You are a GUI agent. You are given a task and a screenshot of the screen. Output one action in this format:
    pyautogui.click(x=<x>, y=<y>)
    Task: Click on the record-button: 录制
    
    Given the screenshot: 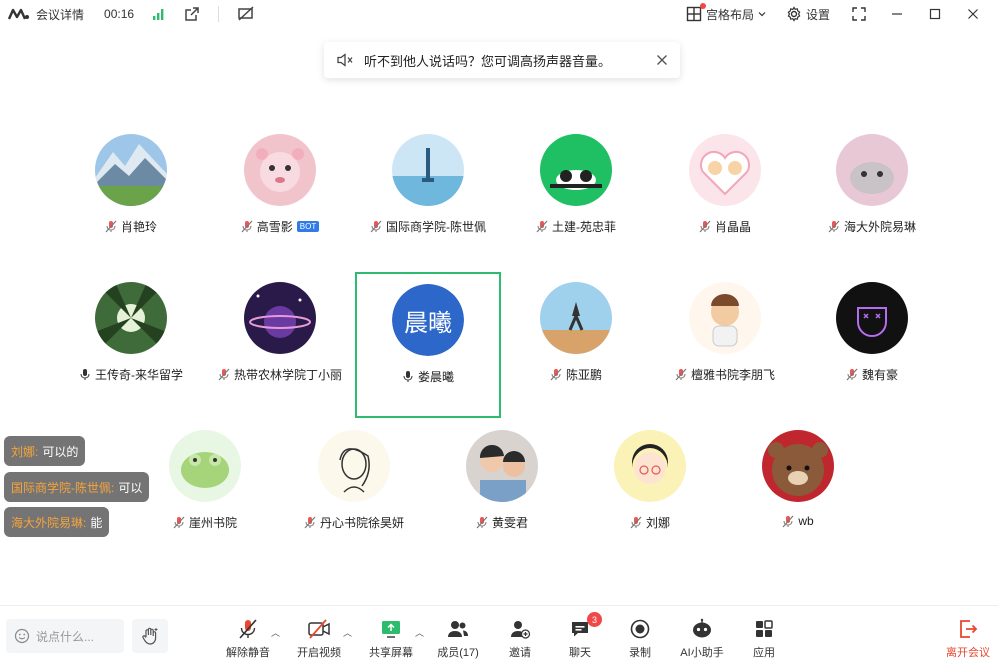 What is the action you would take?
    pyautogui.click(x=640, y=639)
    